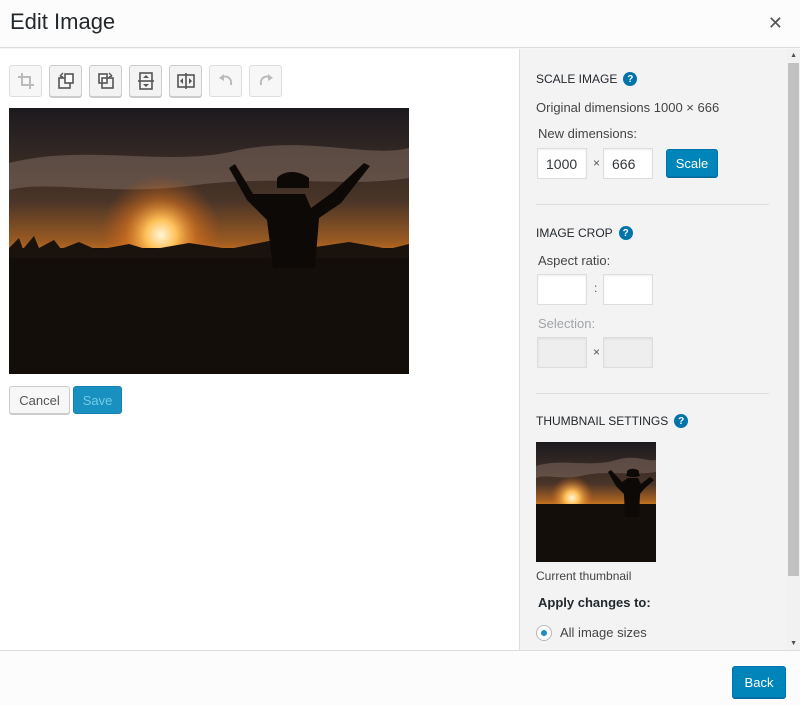 Image resolution: width=800 pixels, height=705 pixels. I want to click on editor-actions: Cancel Save, so click(65, 400).